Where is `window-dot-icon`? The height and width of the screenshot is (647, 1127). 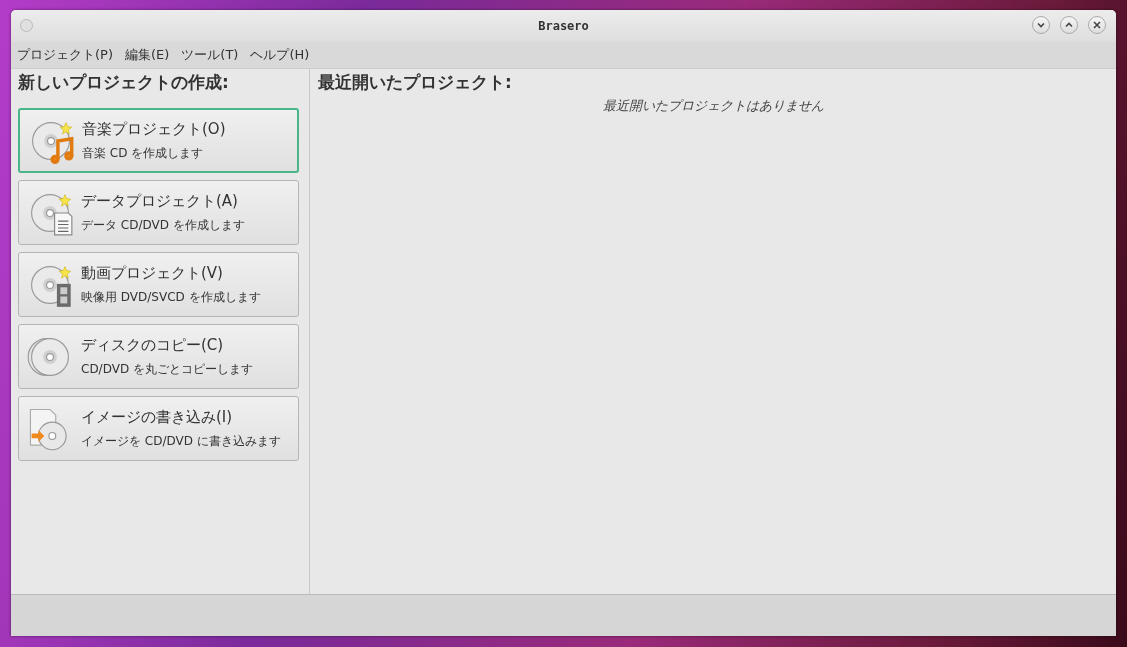 window-dot-icon is located at coordinates (26, 25).